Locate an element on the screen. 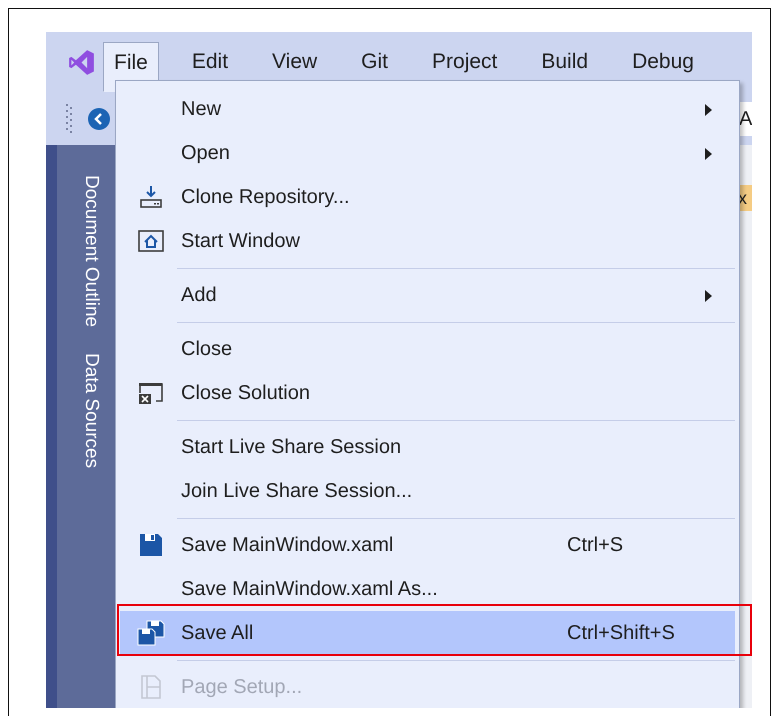  menu-option: Save All Ctrl+Shift+S is located at coordinates (427, 633).